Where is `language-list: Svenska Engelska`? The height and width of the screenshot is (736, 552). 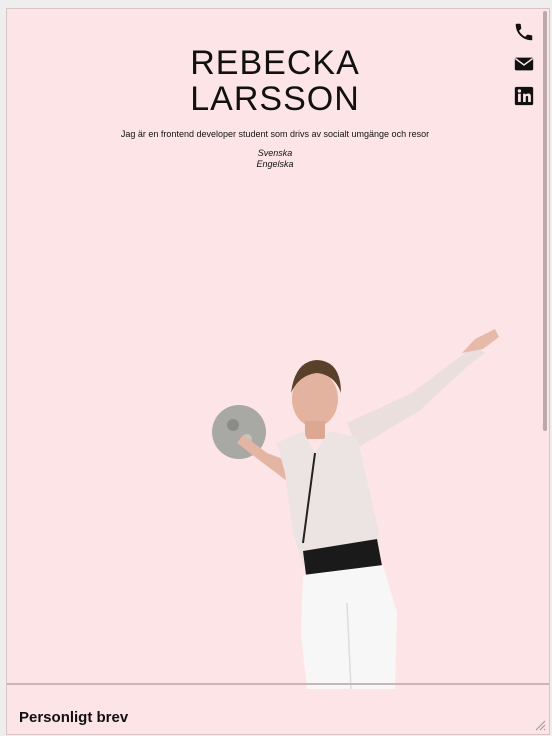 language-list: Svenska Engelska is located at coordinates (275, 159).